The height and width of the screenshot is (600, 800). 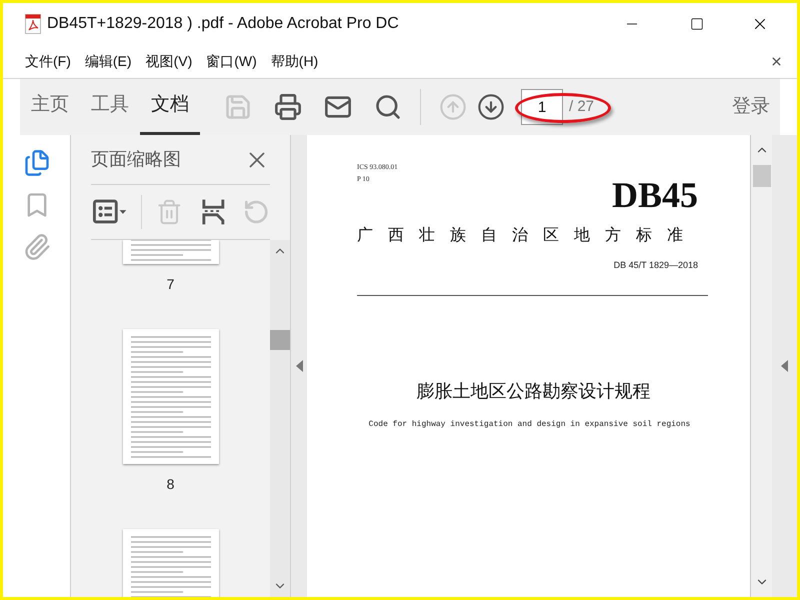 I want to click on standard-code: DB45, so click(x=655, y=195).